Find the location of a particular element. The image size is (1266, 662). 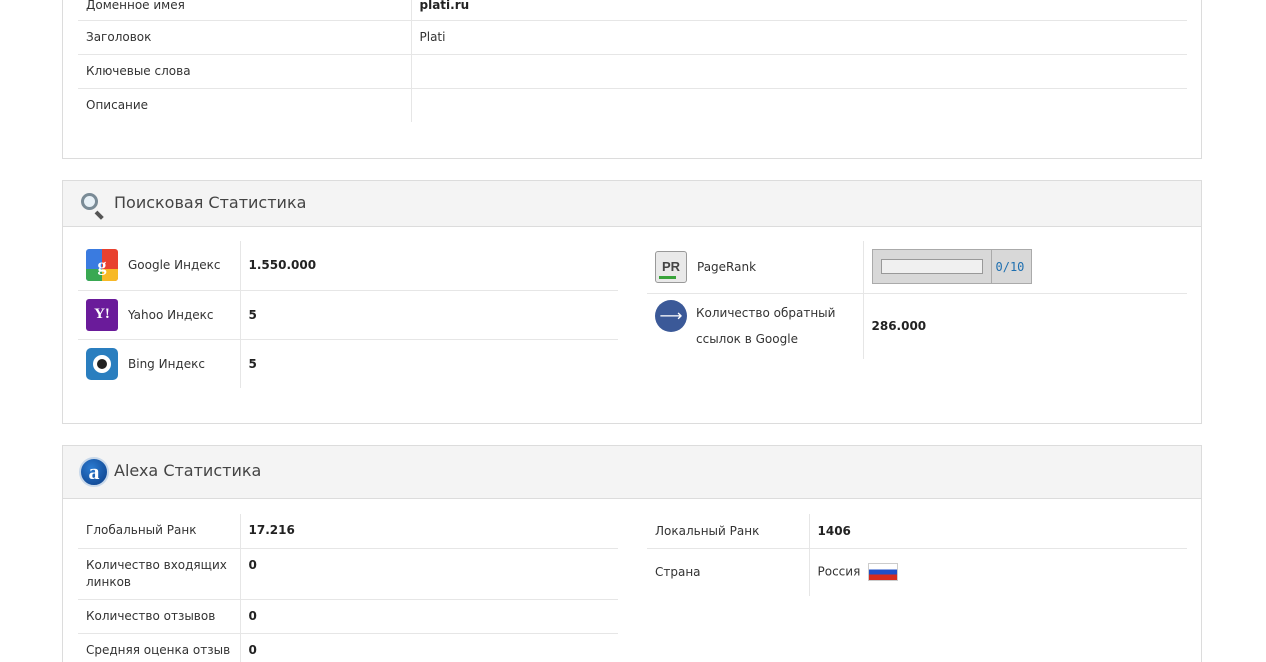

bing-icon is located at coordinates (102, 363).